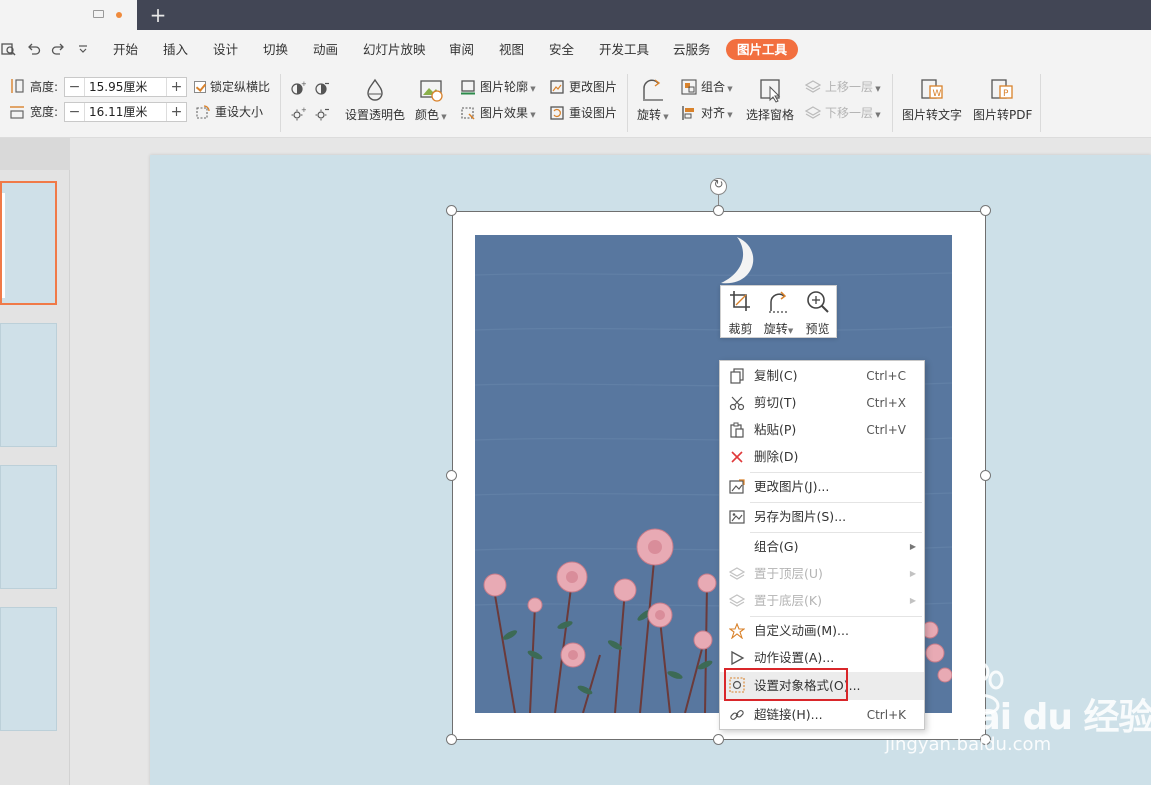 This screenshot has width=1151, height=785. Describe the element at coordinates (689, 87) in the screenshot. I see `group-icon` at that location.